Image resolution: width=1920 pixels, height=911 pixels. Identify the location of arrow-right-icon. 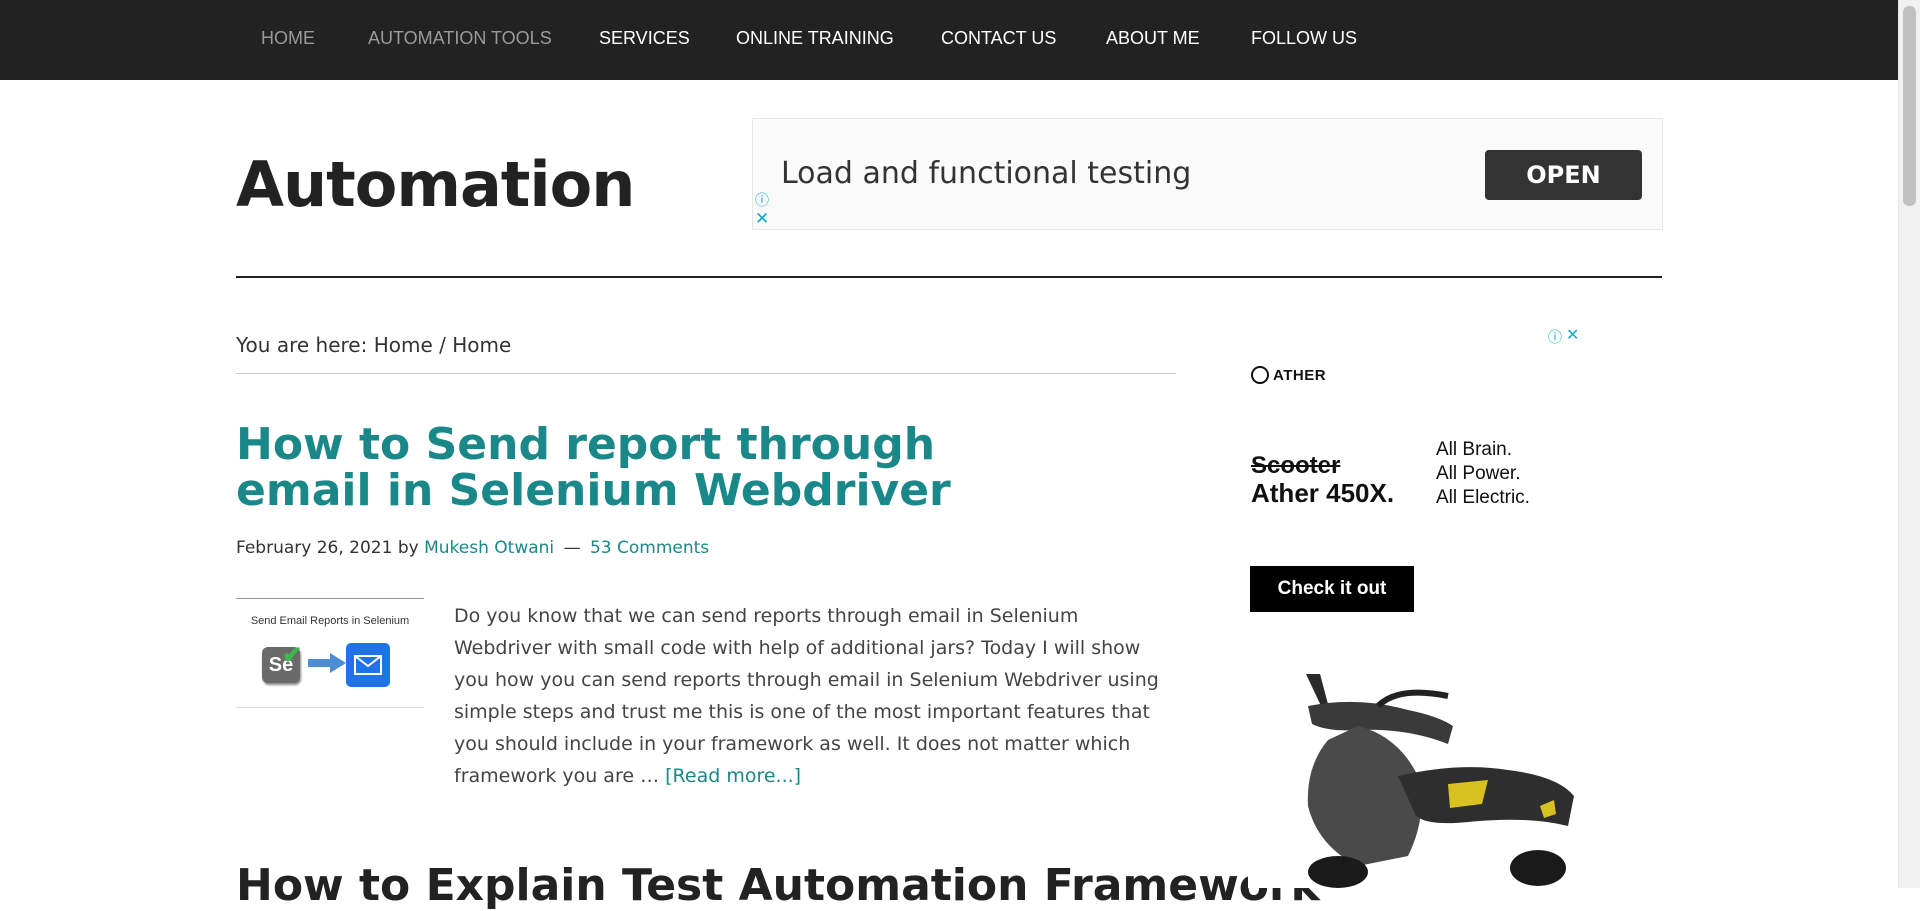
(327, 663).